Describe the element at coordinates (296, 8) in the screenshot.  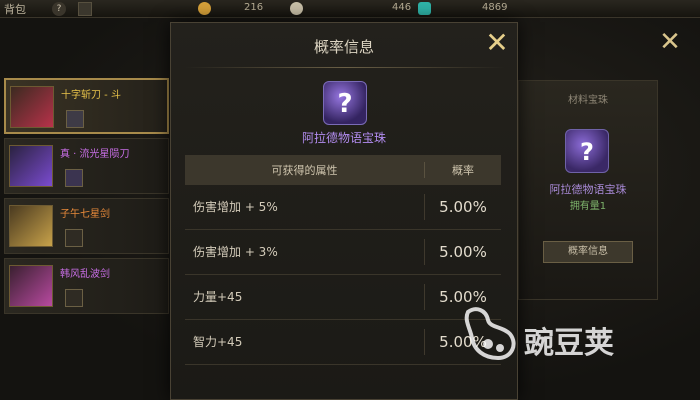
I see `silver-coin-icon` at that location.